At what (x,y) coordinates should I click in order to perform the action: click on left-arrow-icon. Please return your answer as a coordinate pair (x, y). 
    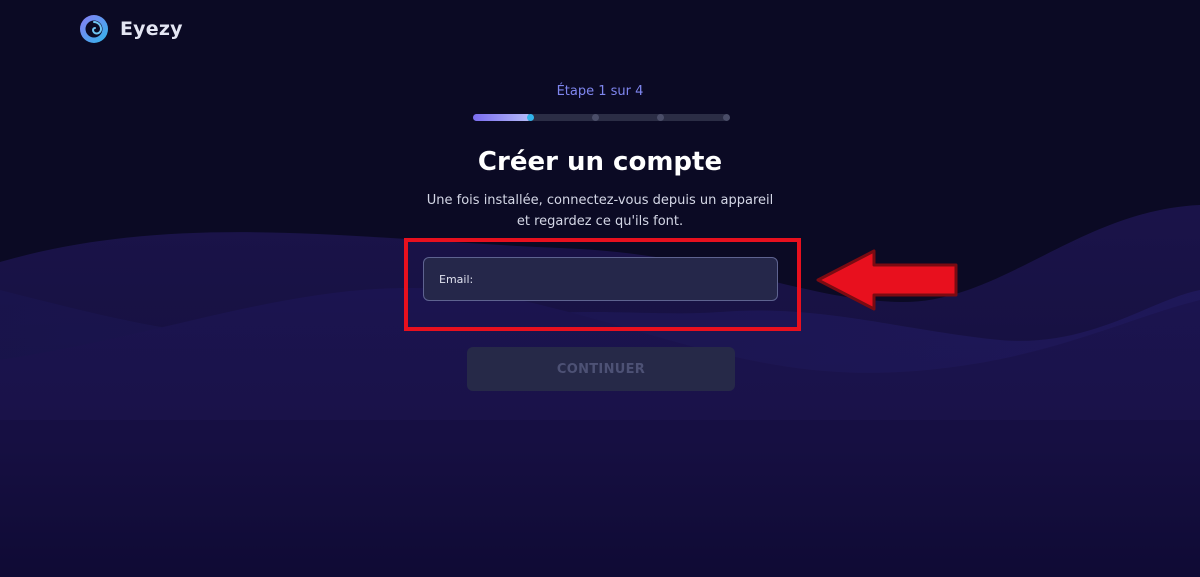
    Looking at the image, I should click on (887, 280).